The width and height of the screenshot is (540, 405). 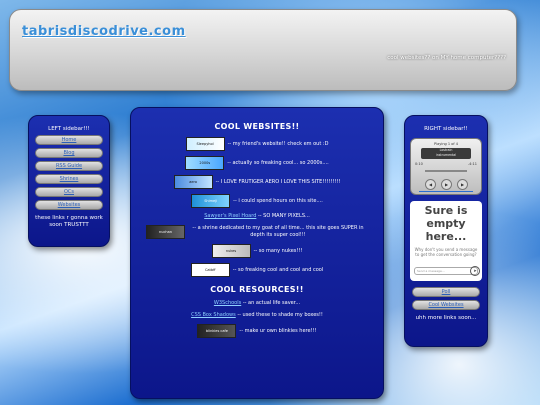 I want to click on time-remaining: -4:11, so click(x=472, y=164).